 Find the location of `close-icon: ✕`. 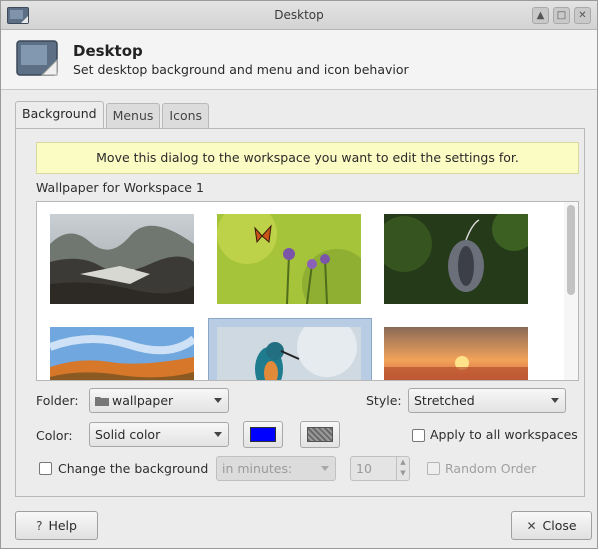

close-icon: ✕ is located at coordinates (531, 525).